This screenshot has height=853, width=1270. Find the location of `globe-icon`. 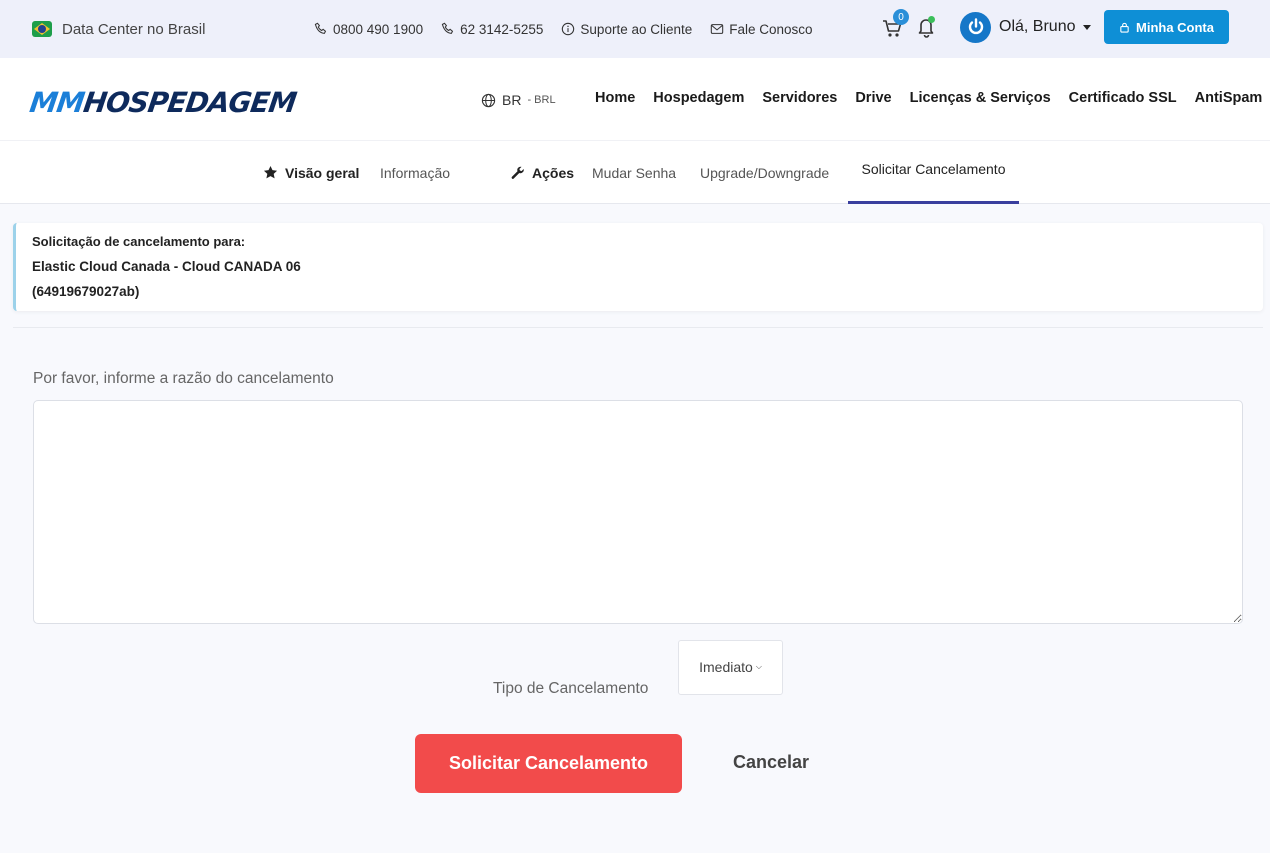

globe-icon is located at coordinates (488, 100).